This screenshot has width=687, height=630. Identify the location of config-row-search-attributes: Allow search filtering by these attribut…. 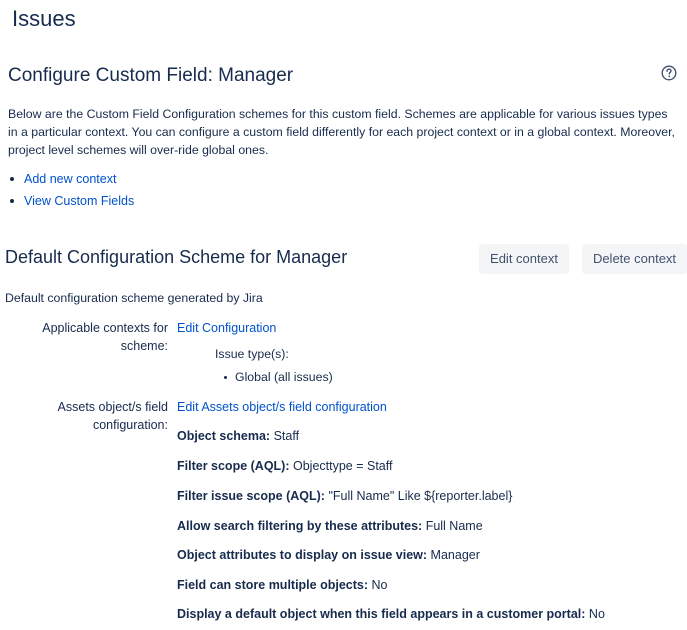
(330, 526).